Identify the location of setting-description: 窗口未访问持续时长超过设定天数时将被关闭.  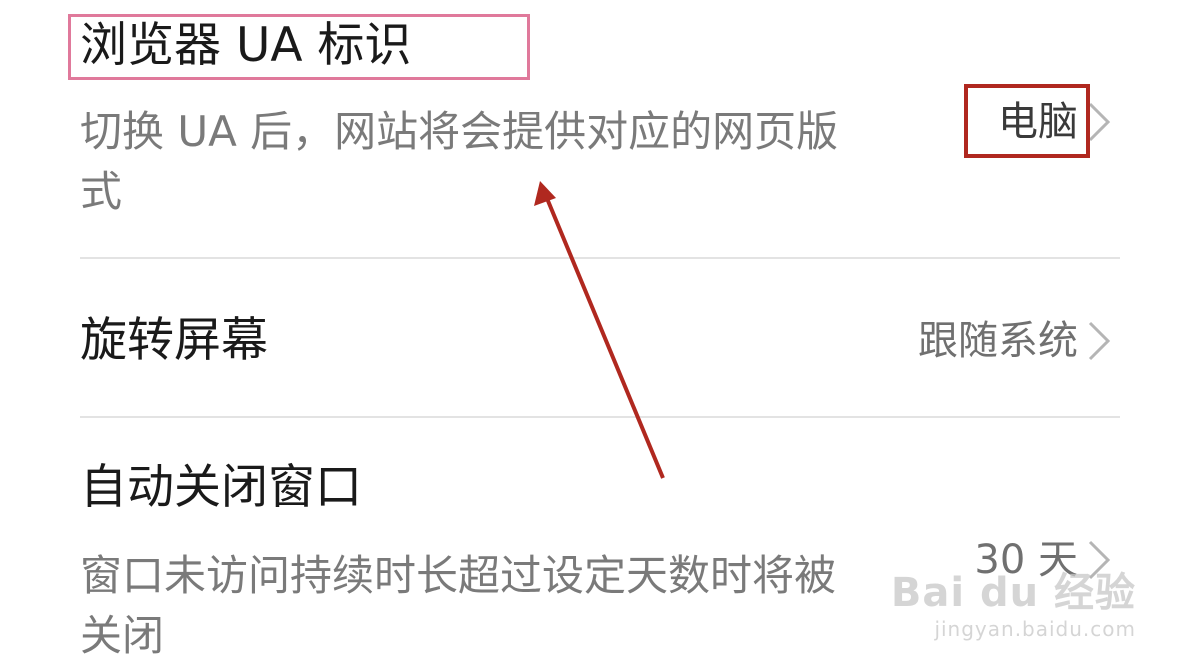
(458, 605).